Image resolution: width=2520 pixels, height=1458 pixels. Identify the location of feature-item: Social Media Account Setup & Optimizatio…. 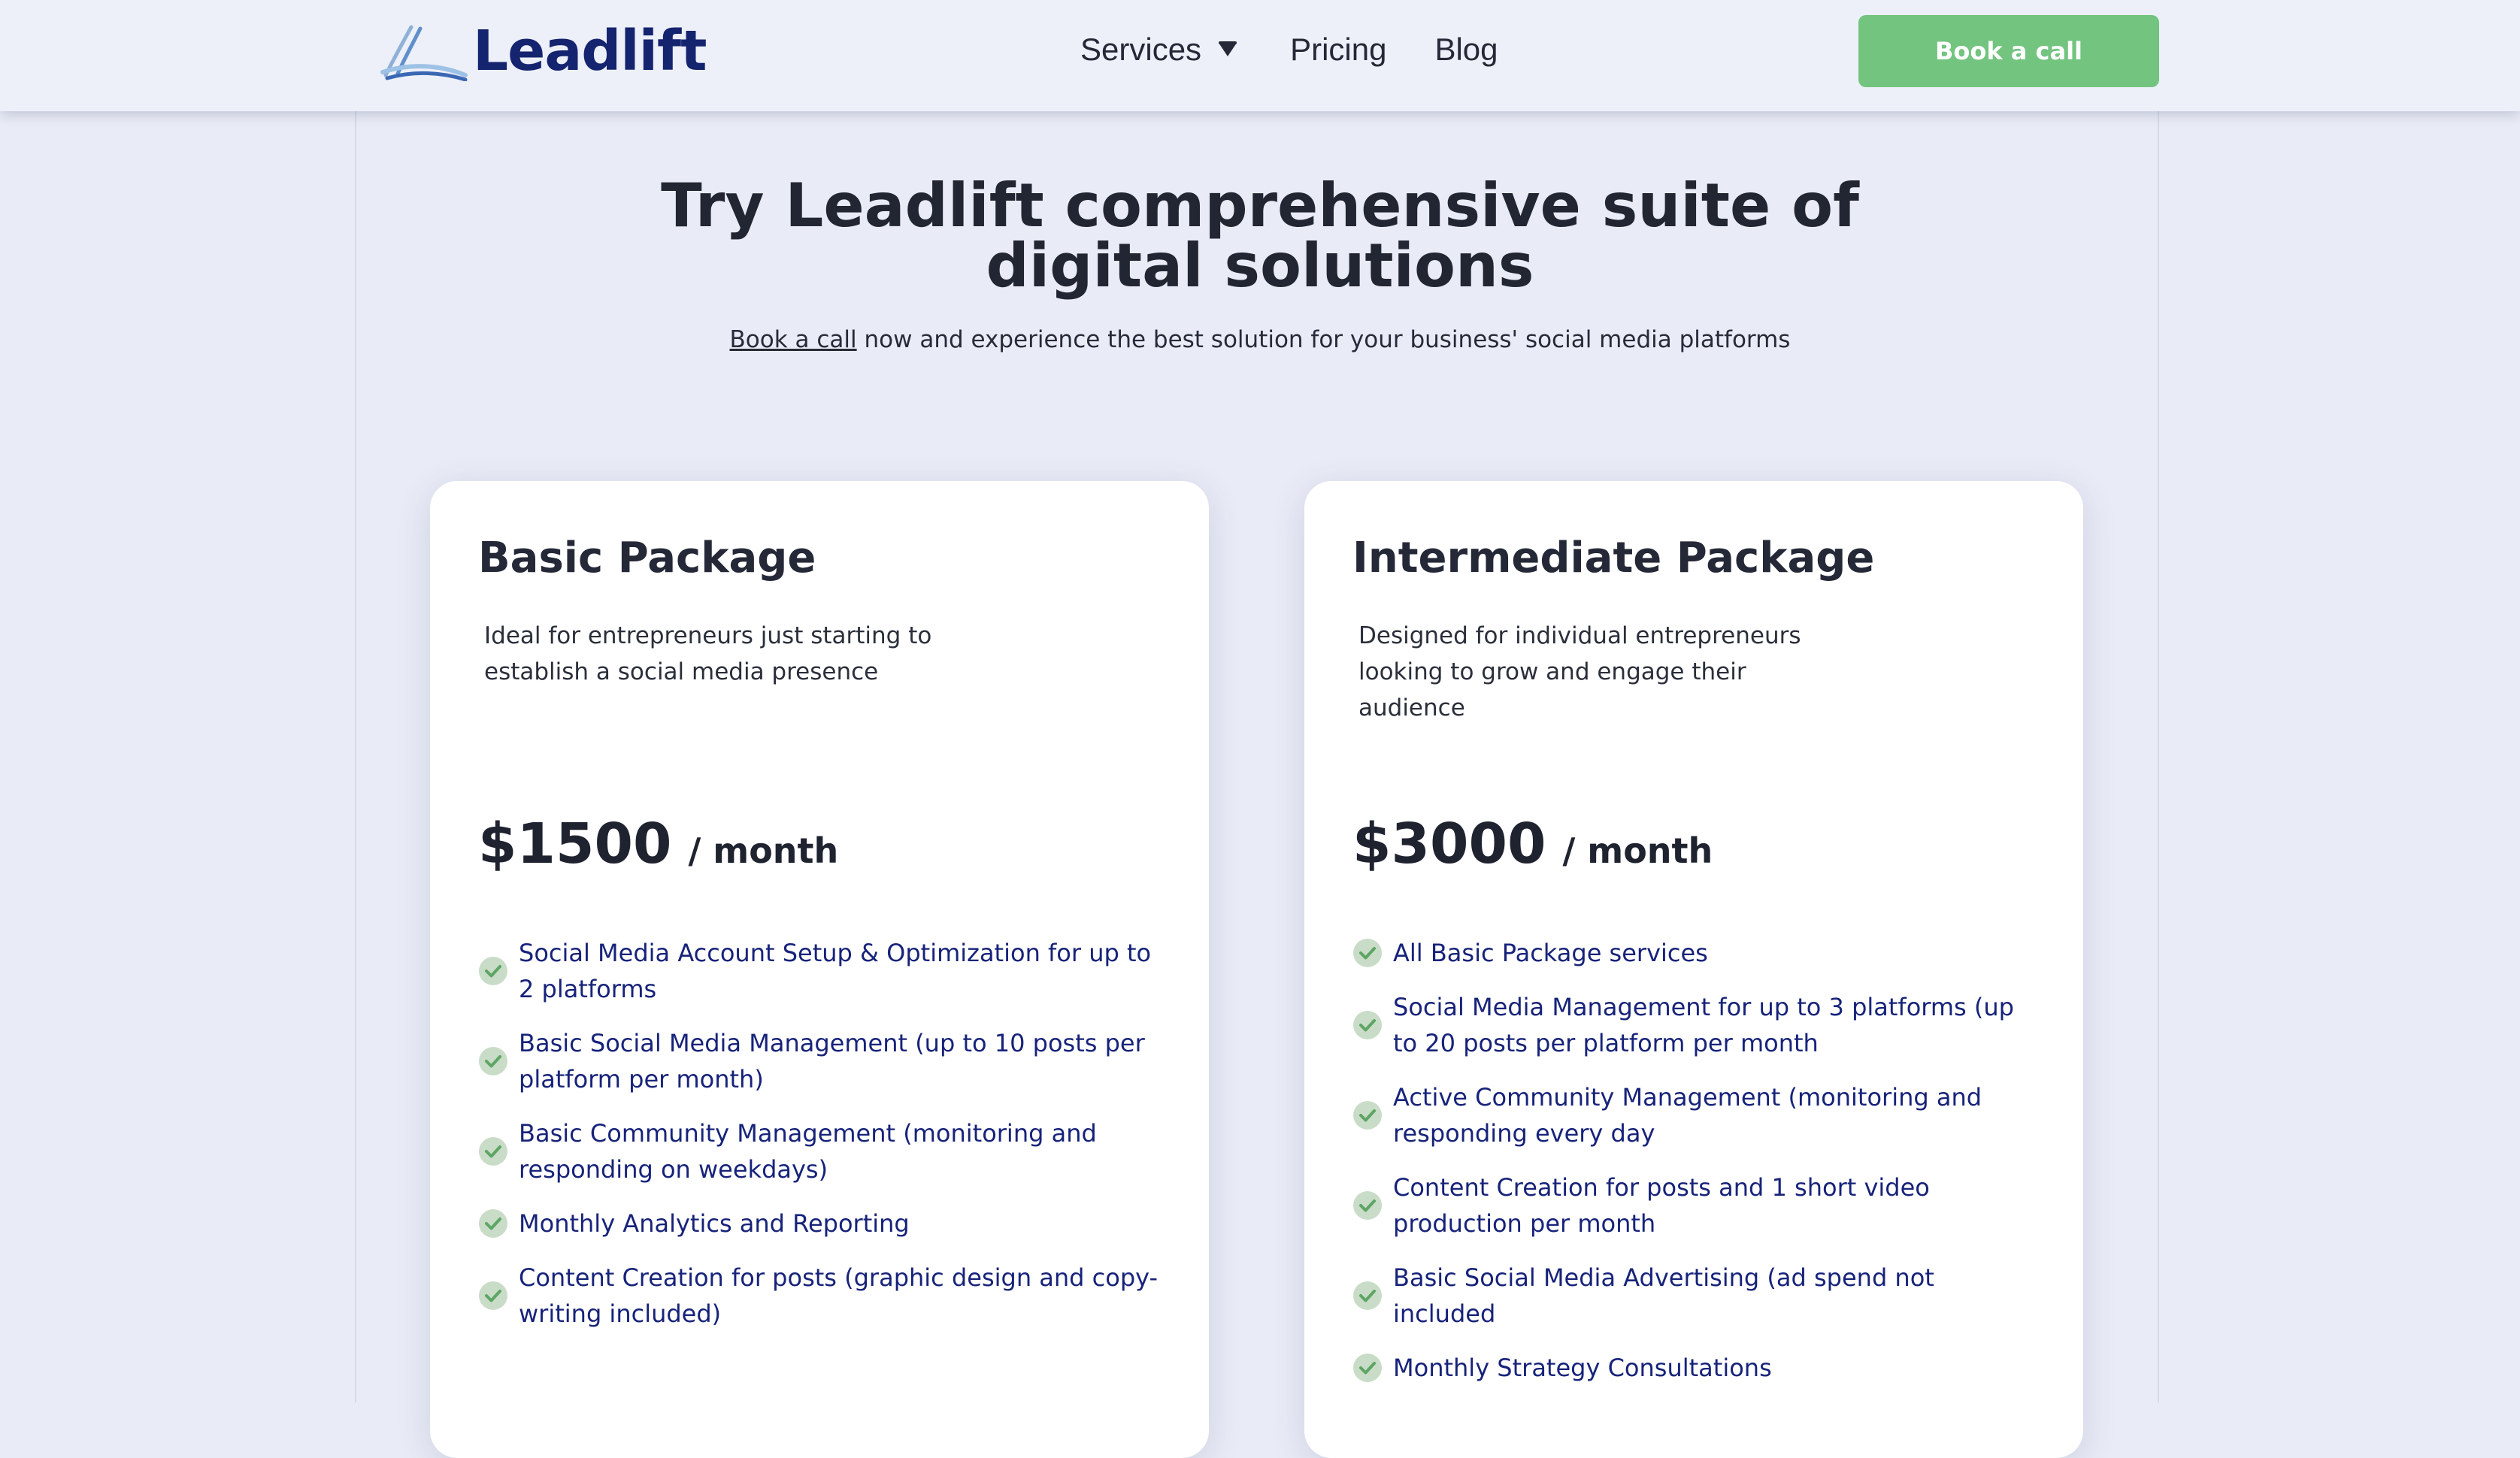
(824, 971).